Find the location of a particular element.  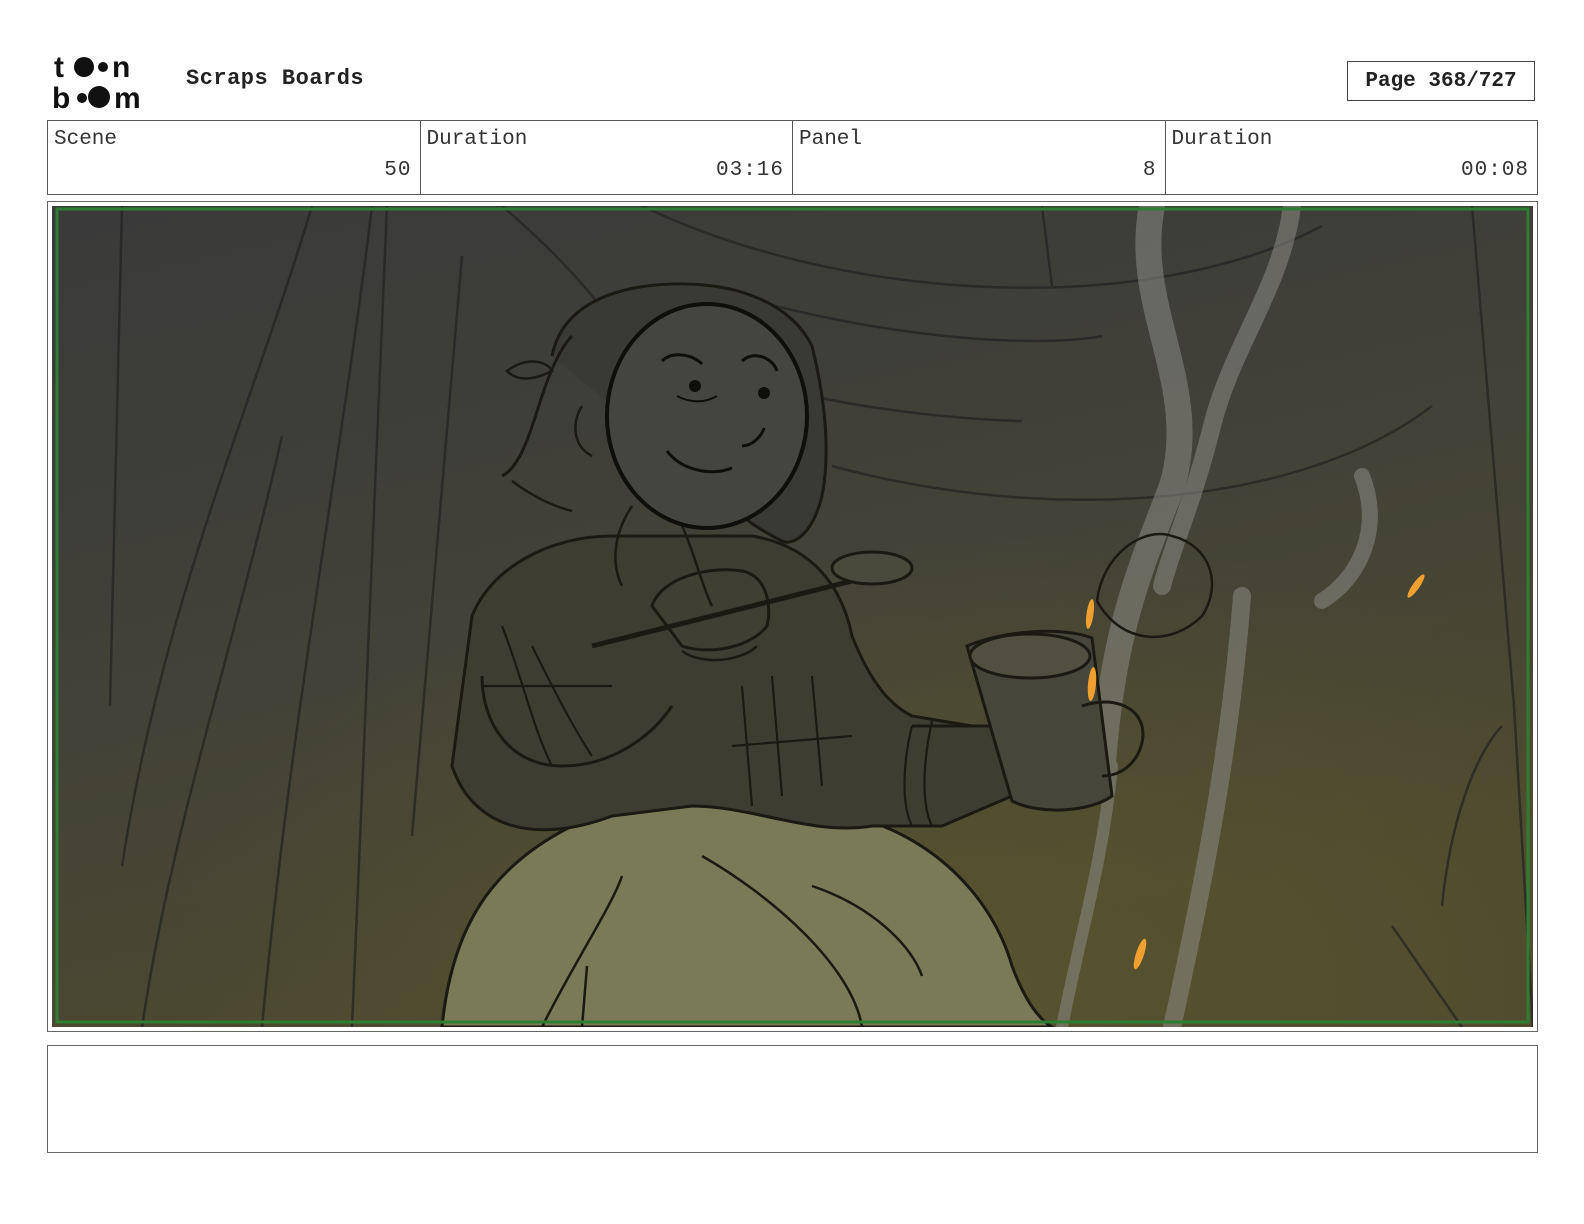

panel-label: Panel is located at coordinates (831, 139).